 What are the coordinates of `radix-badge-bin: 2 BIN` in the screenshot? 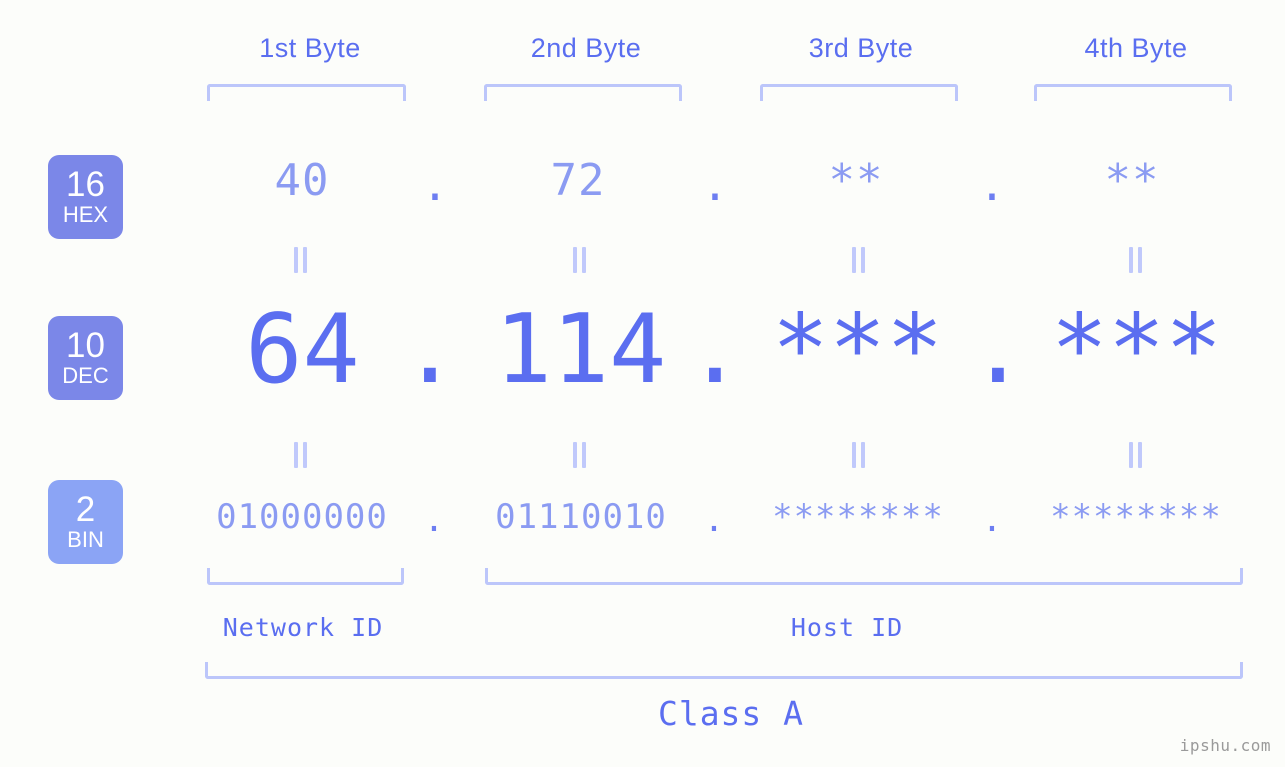 It's located at (85, 522).